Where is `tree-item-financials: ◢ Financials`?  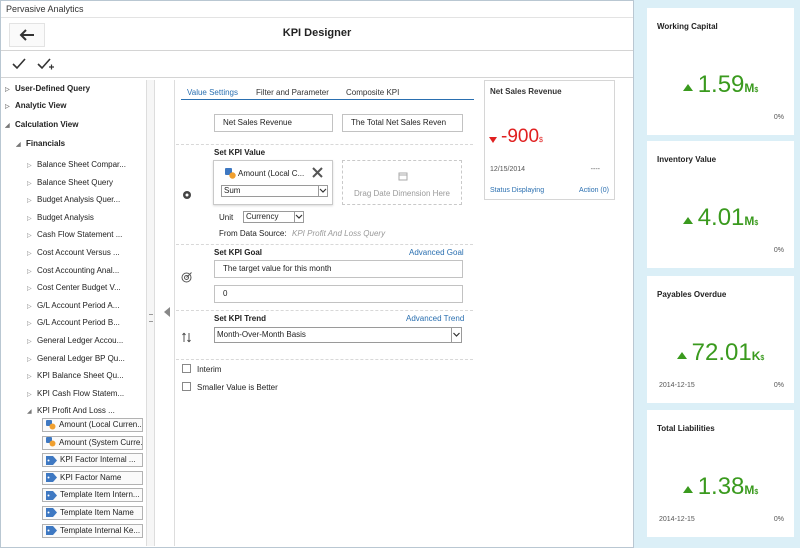 tree-item-financials: ◢ Financials is located at coordinates (81, 144).